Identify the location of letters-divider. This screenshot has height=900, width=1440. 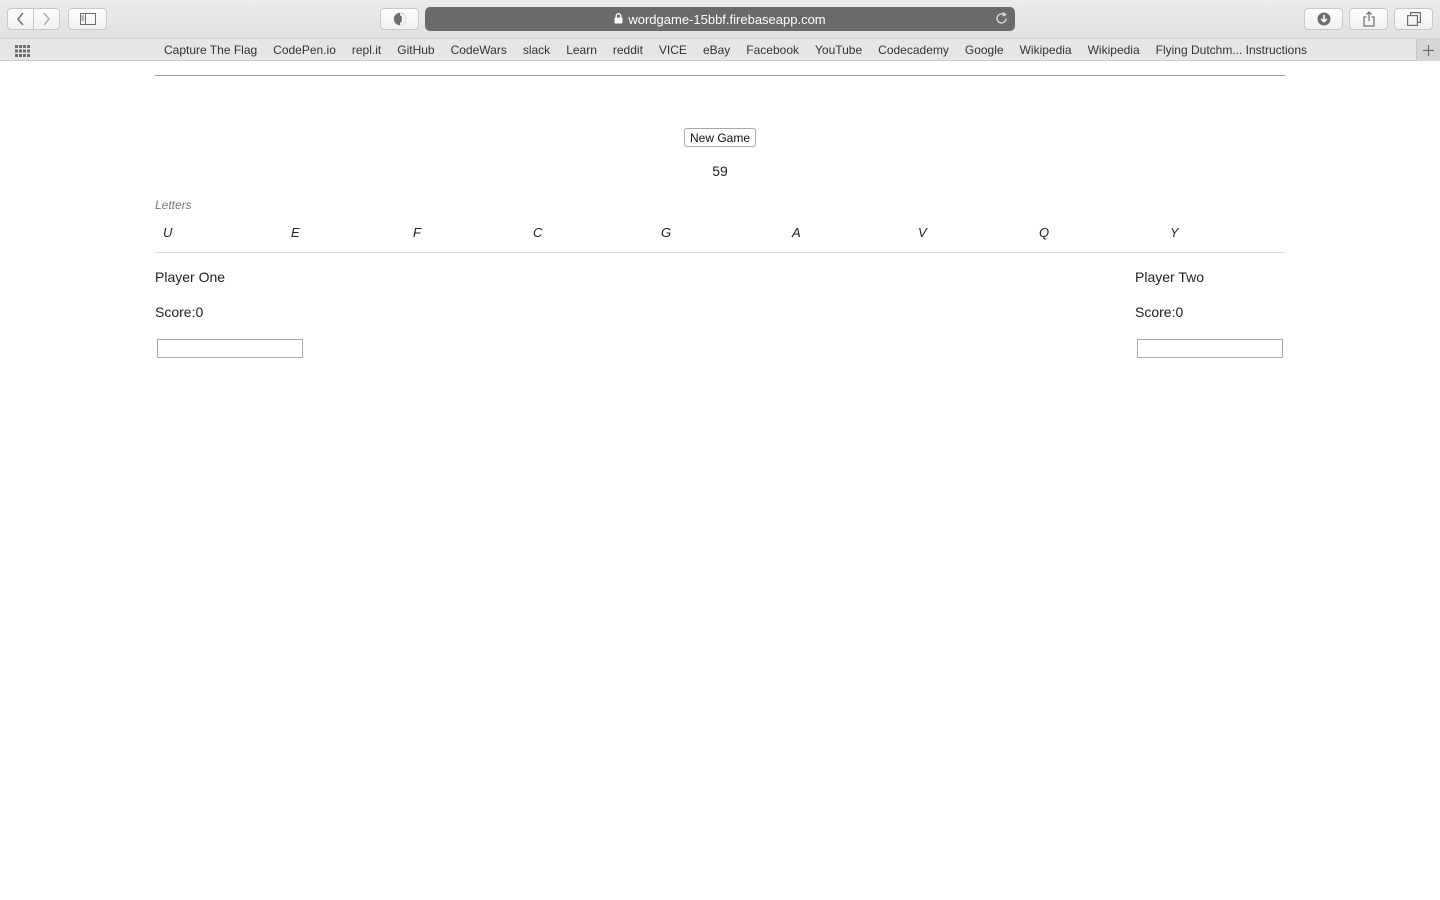
(720, 252).